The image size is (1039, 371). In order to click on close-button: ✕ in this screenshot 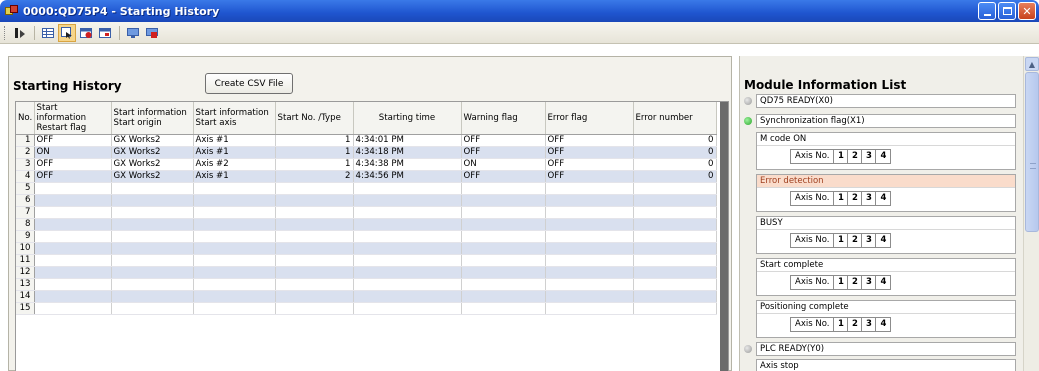, I will do `click(1027, 11)`.